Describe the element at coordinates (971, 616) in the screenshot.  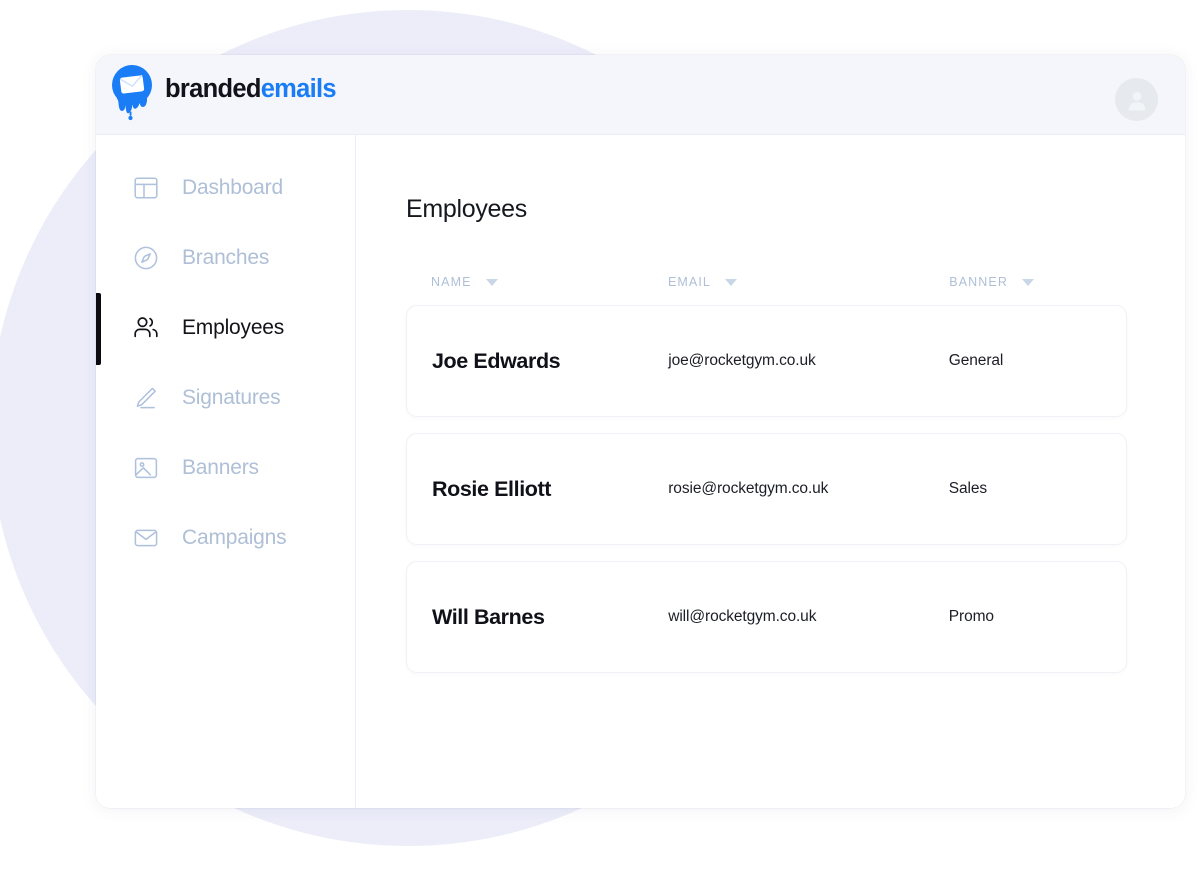
I see `cell-banner: Promo` at that location.